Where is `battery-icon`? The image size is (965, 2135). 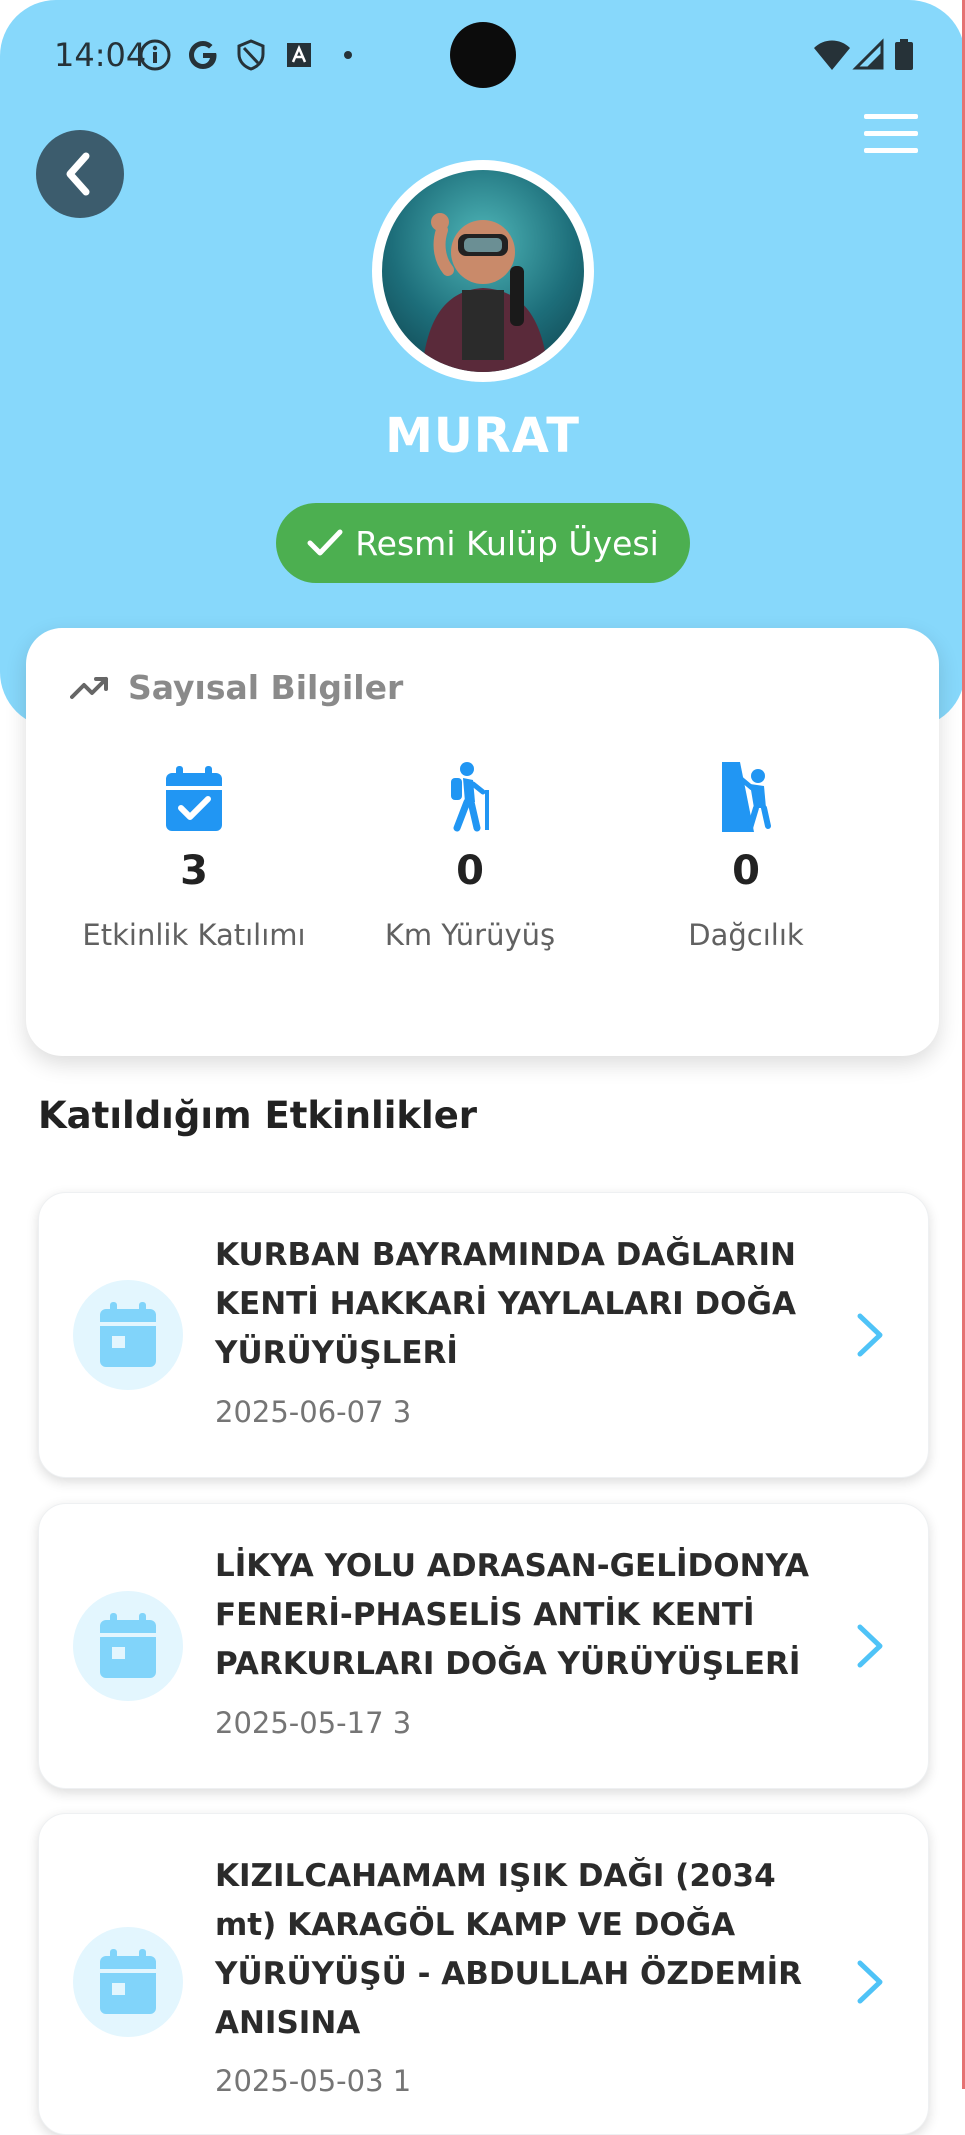 battery-icon is located at coordinates (904, 54).